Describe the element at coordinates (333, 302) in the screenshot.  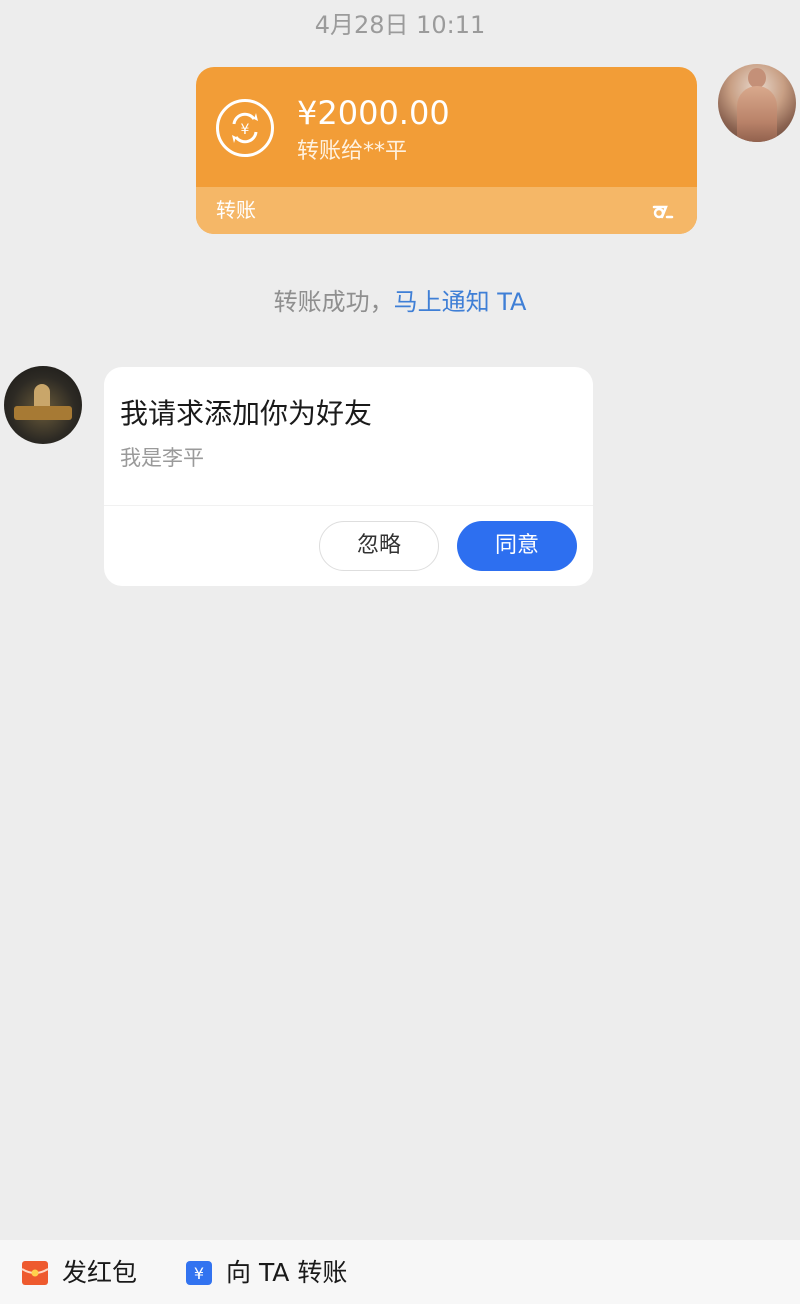
I see `notice-text: 转账成功，` at that location.